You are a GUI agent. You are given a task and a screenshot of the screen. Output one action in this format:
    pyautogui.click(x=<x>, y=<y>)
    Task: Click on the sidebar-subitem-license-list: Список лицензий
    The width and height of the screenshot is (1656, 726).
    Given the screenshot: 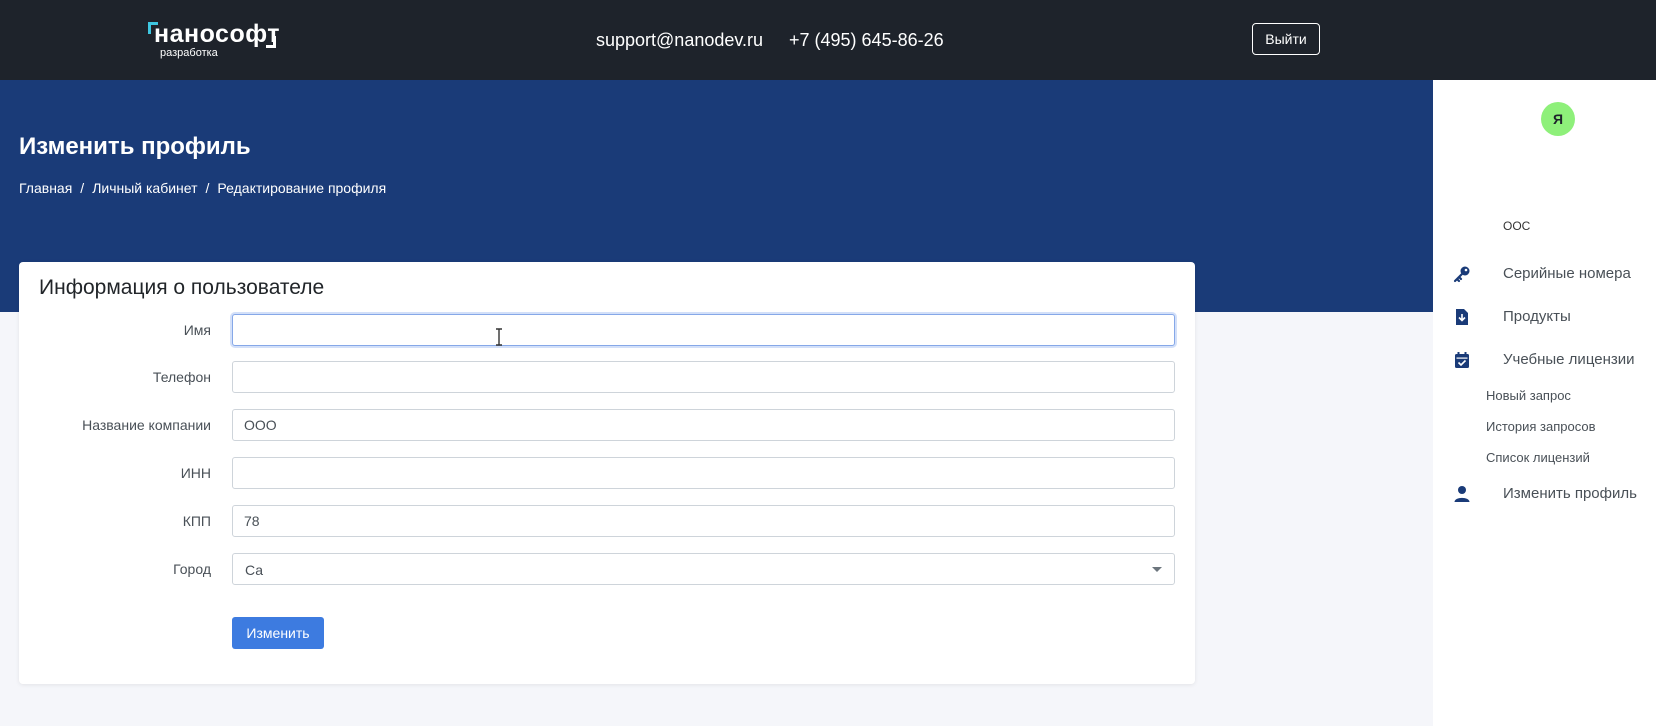 What is the action you would take?
    pyautogui.click(x=1538, y=458)
    